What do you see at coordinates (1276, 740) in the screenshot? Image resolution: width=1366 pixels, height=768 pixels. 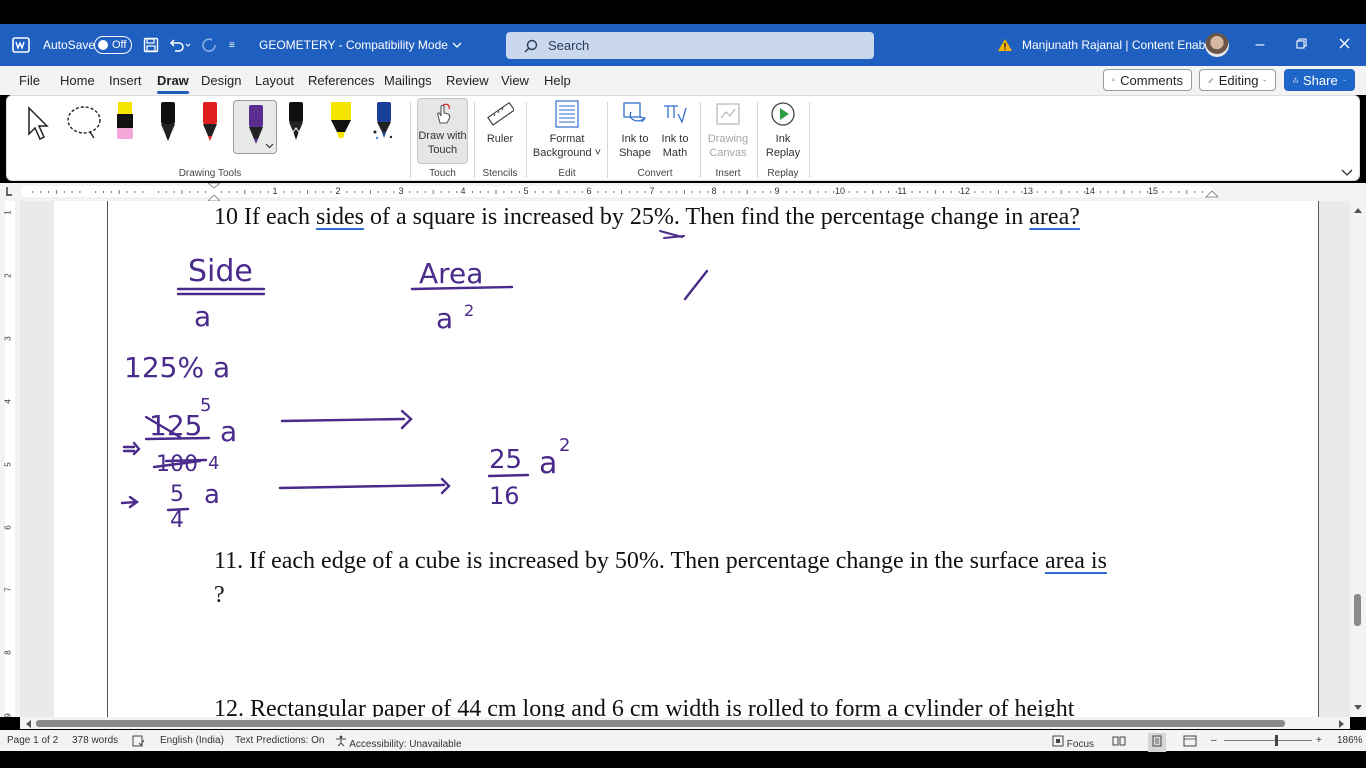 I see `zoom-slider-thumb` at bounding box center [1276, 740].